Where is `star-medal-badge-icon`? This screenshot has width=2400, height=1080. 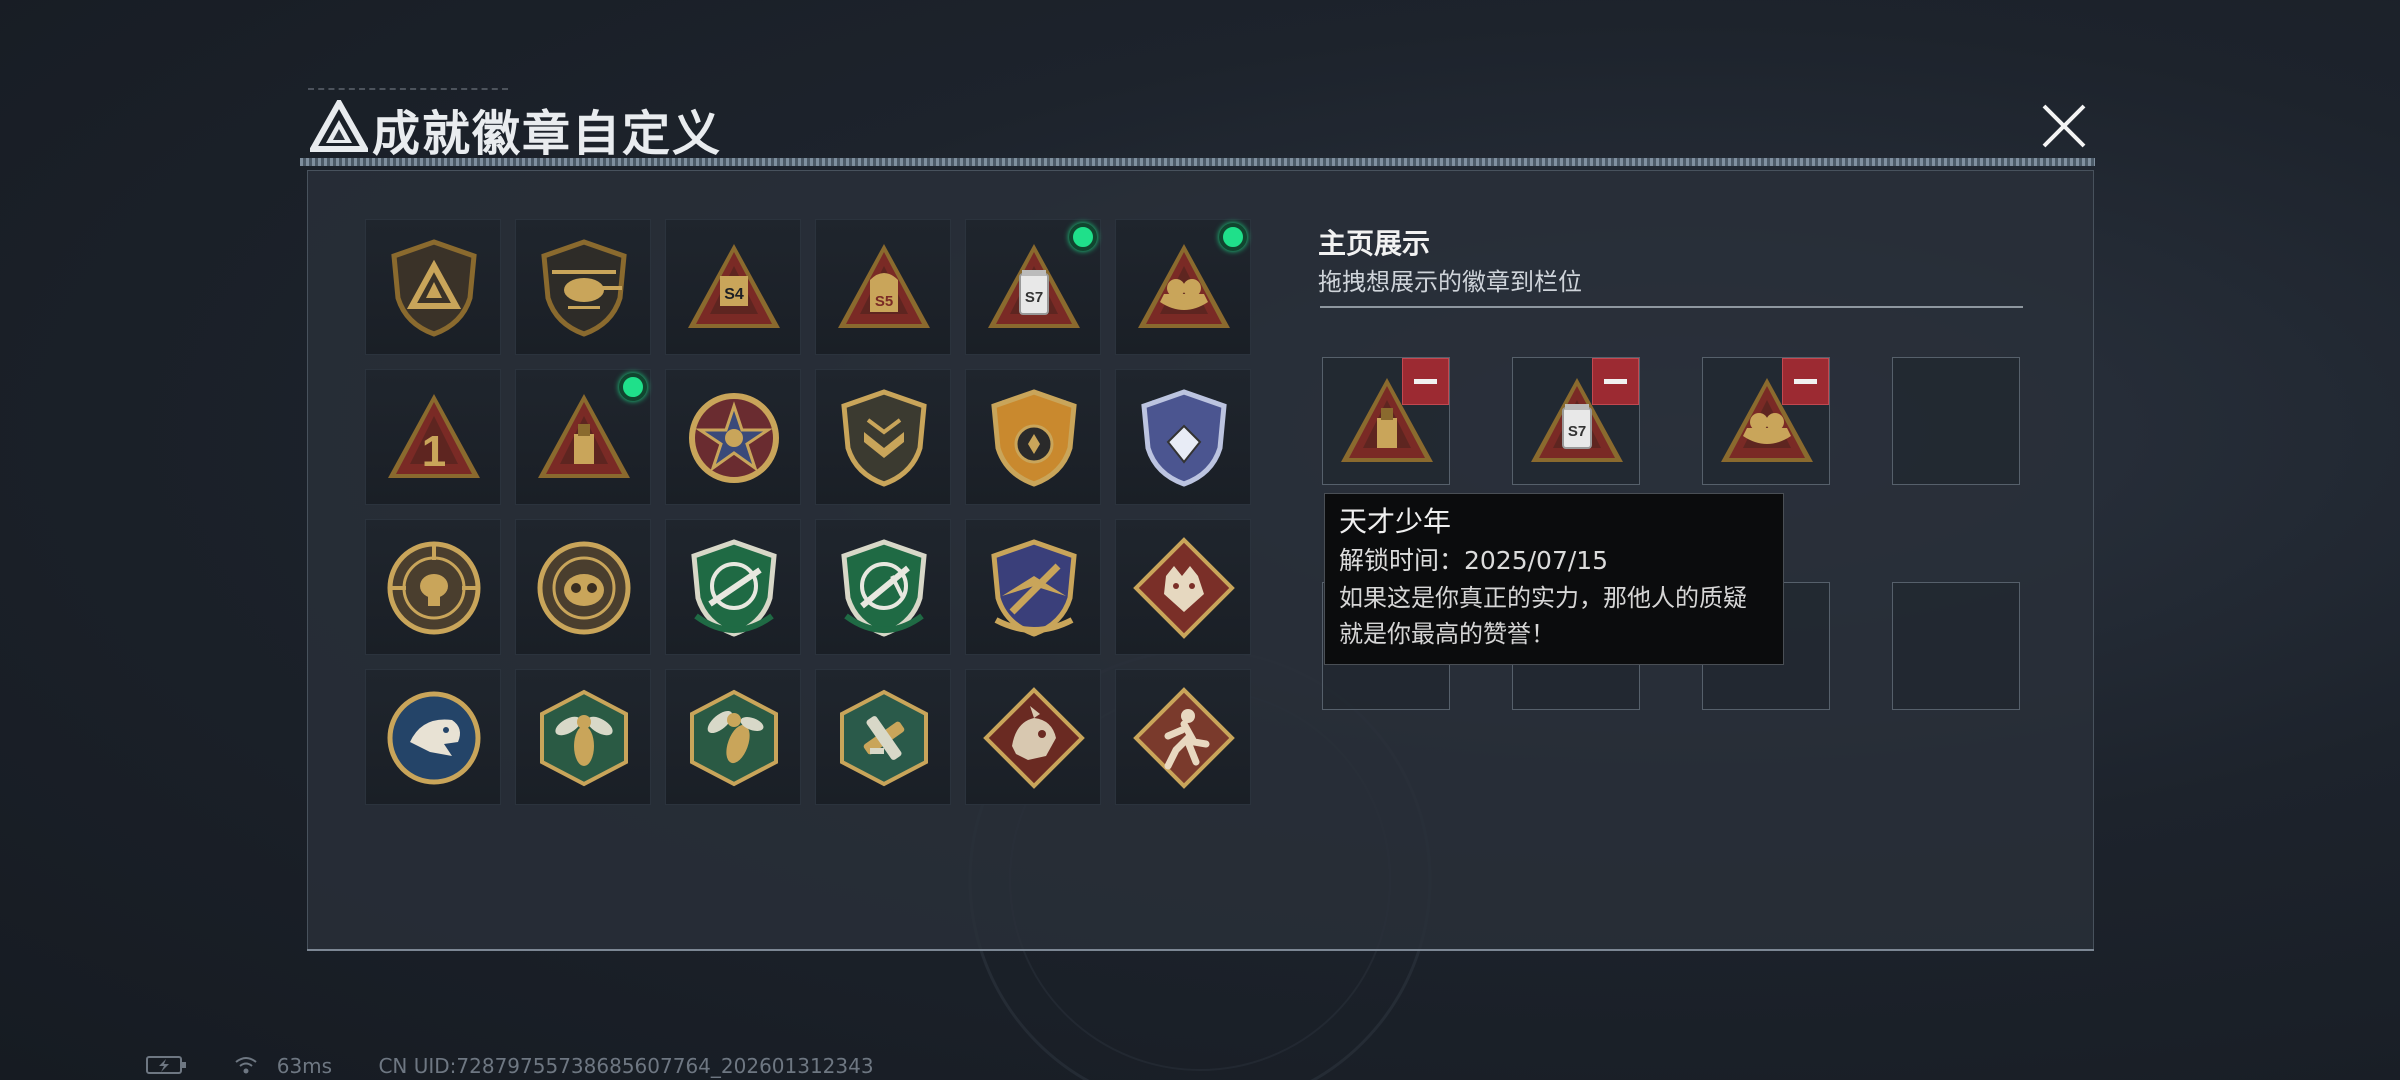
star-medal-badge-icon is located at coordinates (734, 438).